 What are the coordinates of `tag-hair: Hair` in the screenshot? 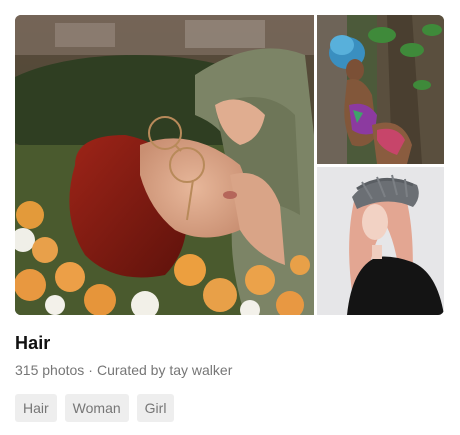 It's located at (36, 408).